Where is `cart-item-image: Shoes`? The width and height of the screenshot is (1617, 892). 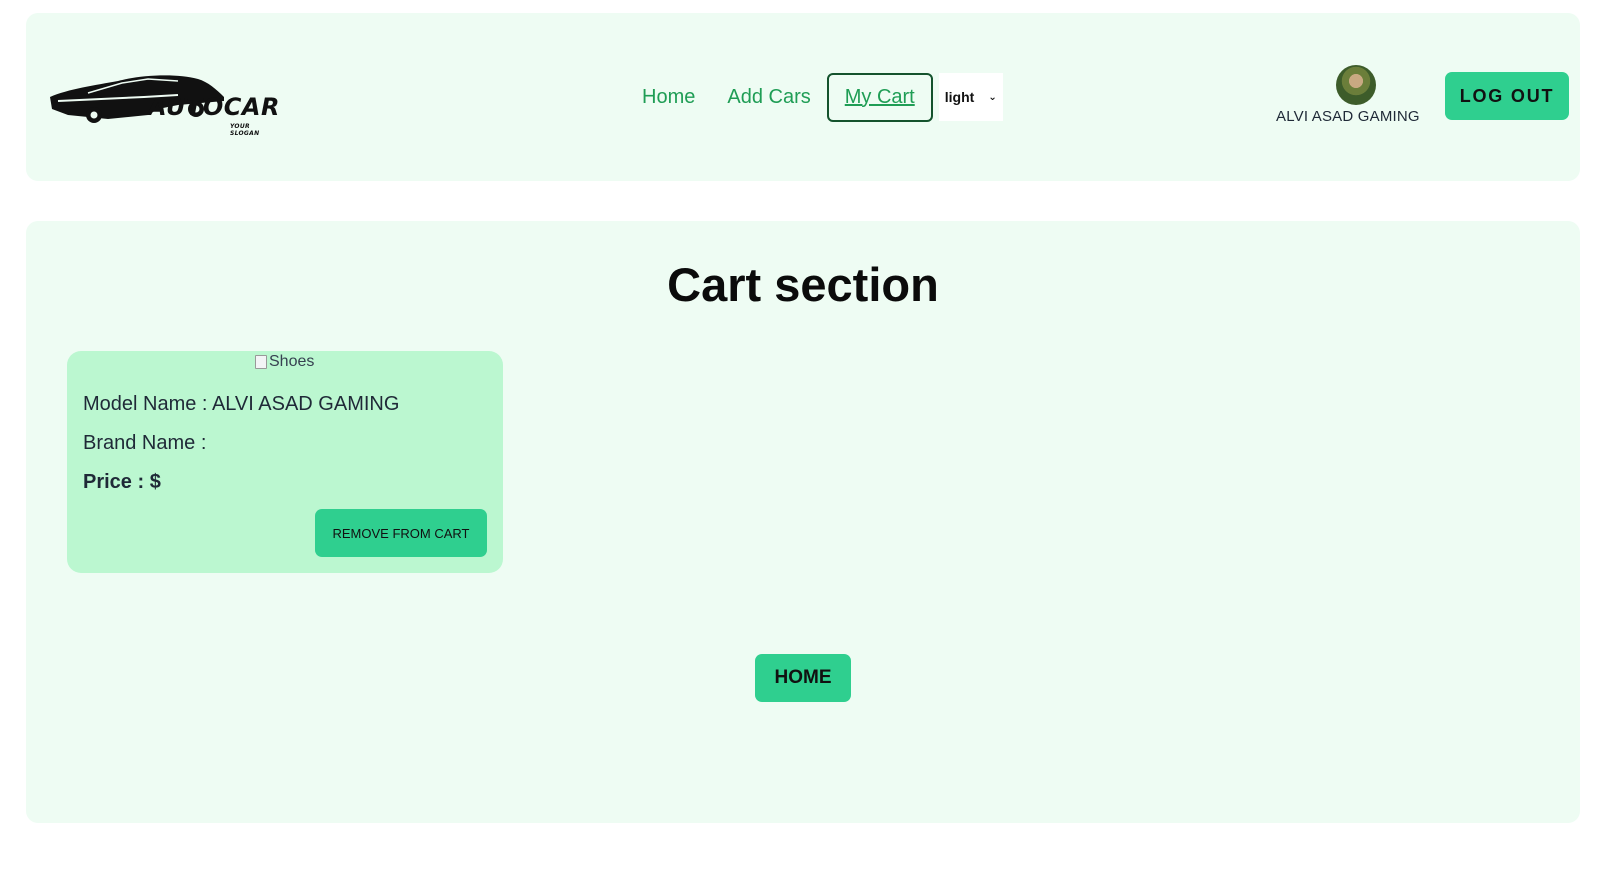
cart-item-image: Shoes is located at coordinates (284, 362).